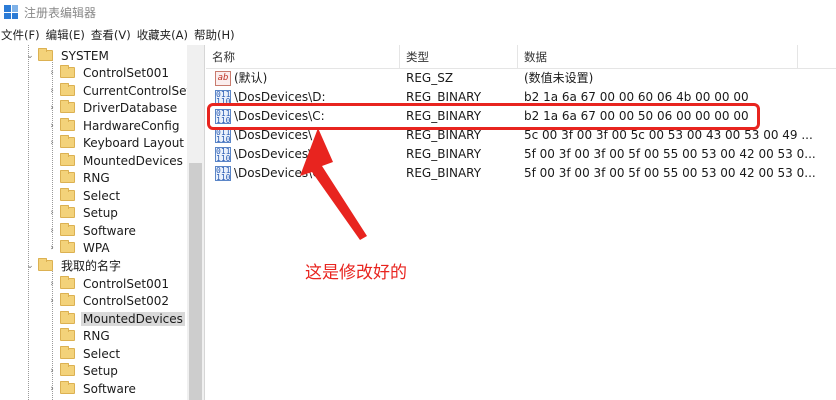 The width and height of the screenshot is (836, 400). I want to click on column-header-data: 数据, so click(658, 57).